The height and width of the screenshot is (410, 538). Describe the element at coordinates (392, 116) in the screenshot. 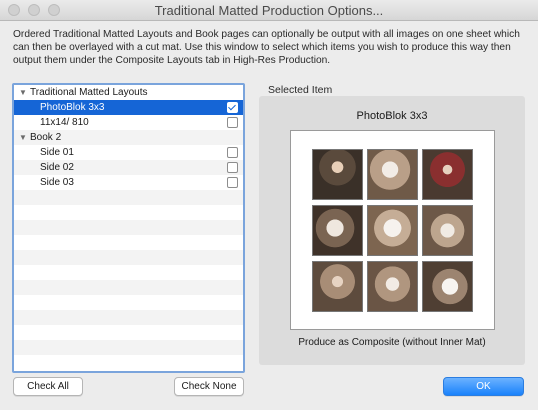

I see `selected-item-name: PhotoBlok 3x3` at that location.